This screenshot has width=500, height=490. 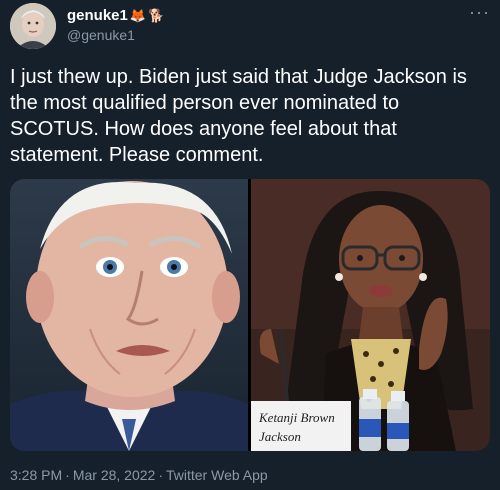 I want to click on avatar-photo, so click(x=33, y=26).